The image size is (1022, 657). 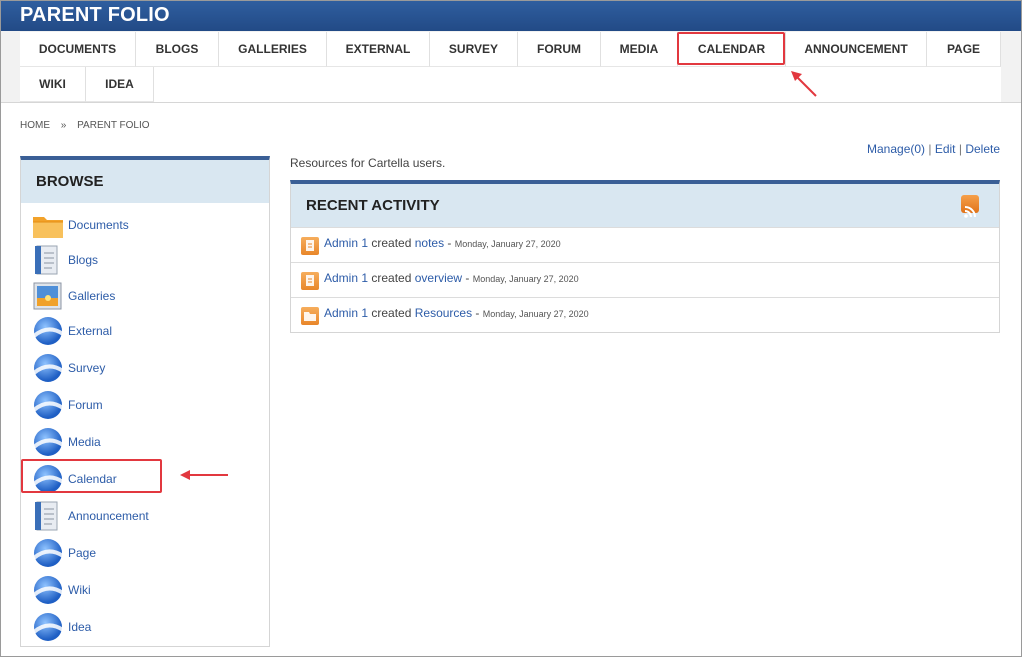 What do you see at coordinates (92, 296) in the screenshot?
I see `browse-label: Galleries` at bounding box center [92, 296].